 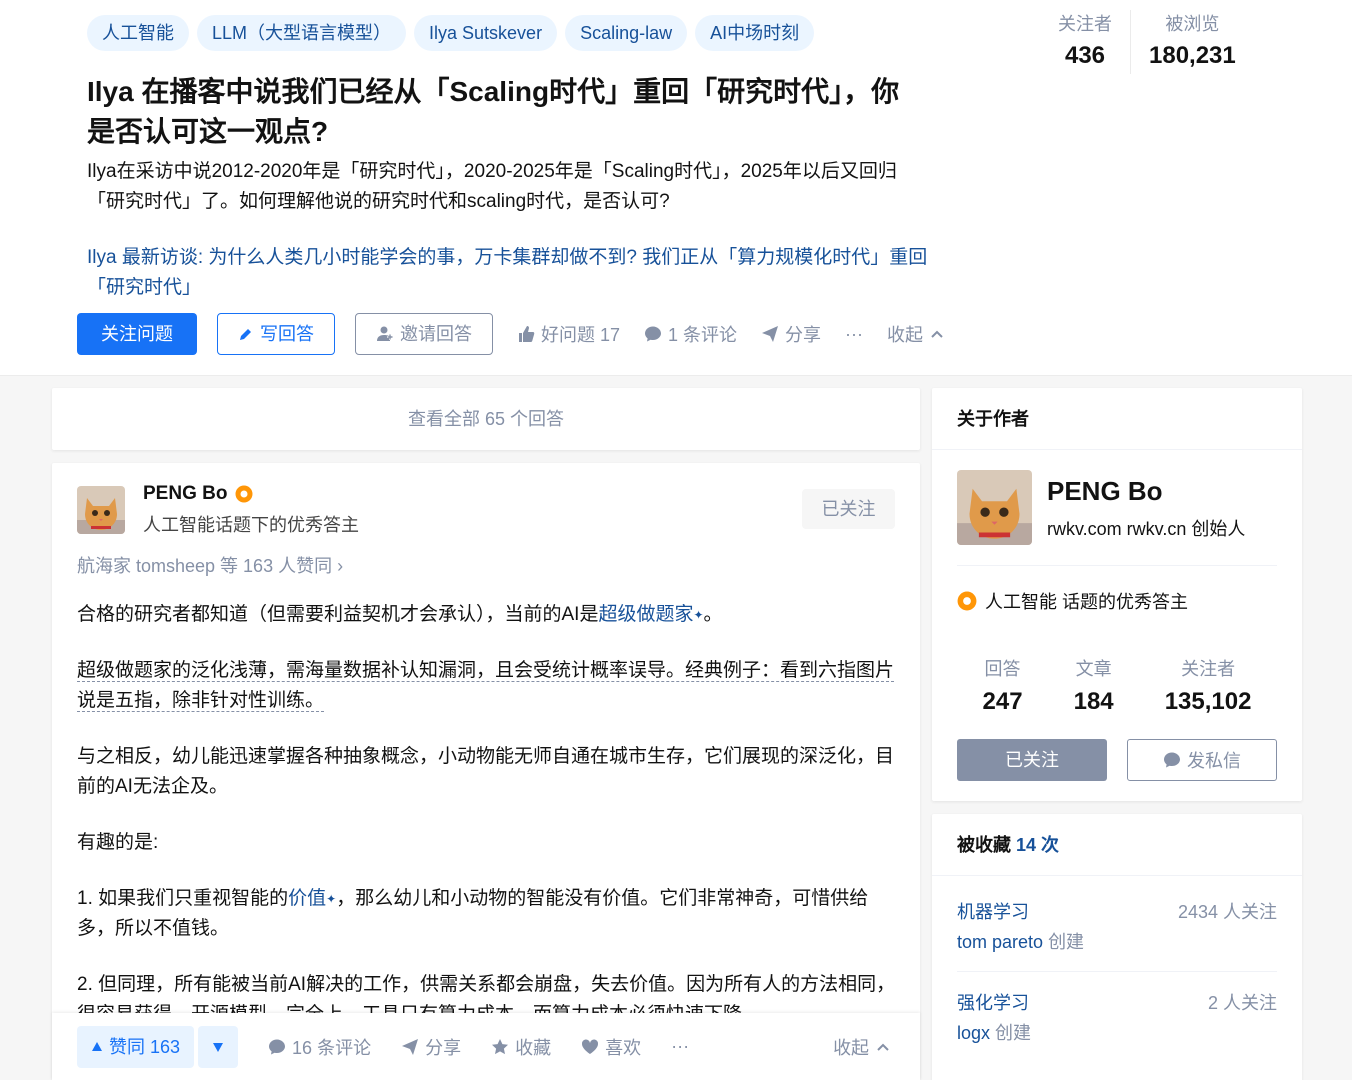 I want to click on about-author-header: 关于作者, so click(x=1117, y=419).